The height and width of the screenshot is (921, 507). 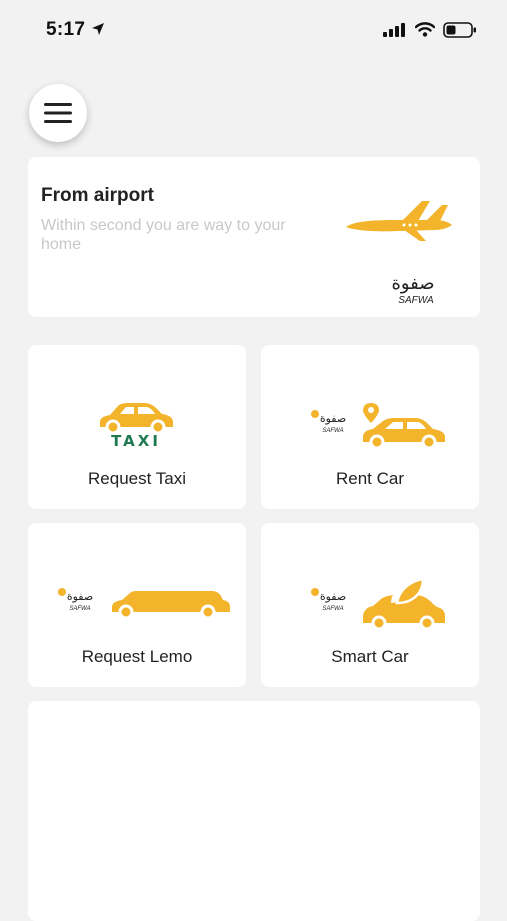 I want to click on battery-icon, so click(x=459, y=30).